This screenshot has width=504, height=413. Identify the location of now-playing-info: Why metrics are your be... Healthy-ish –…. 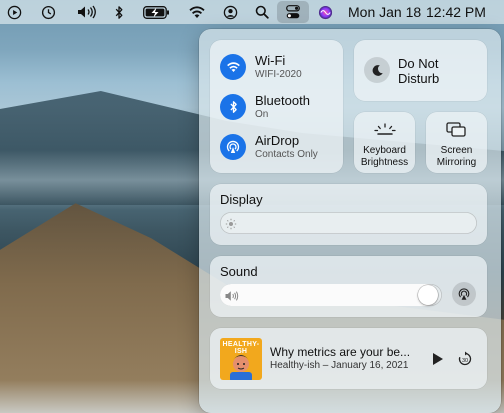
(346, 358).